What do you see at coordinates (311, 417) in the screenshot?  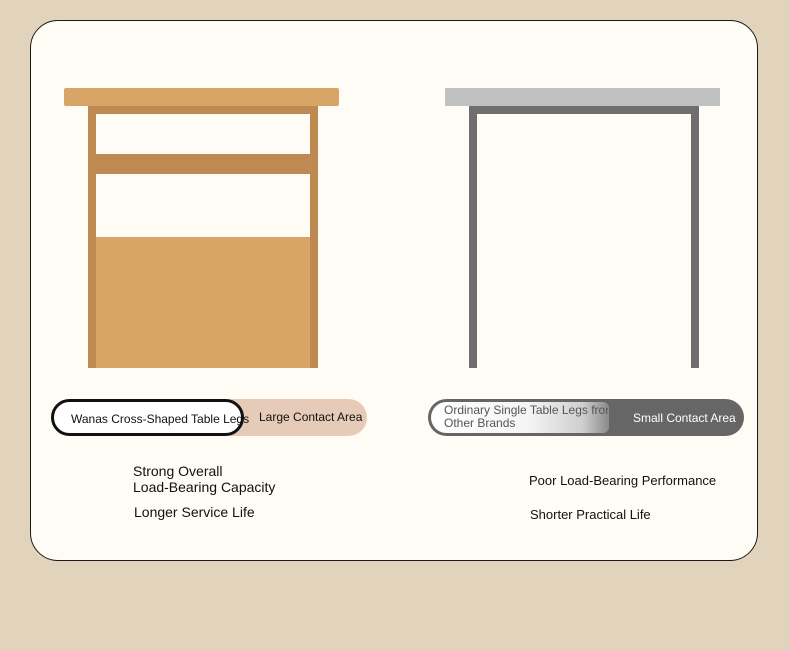 I see `wanas-contact-label: Large Contact Area` at bounding box center [311, 417].